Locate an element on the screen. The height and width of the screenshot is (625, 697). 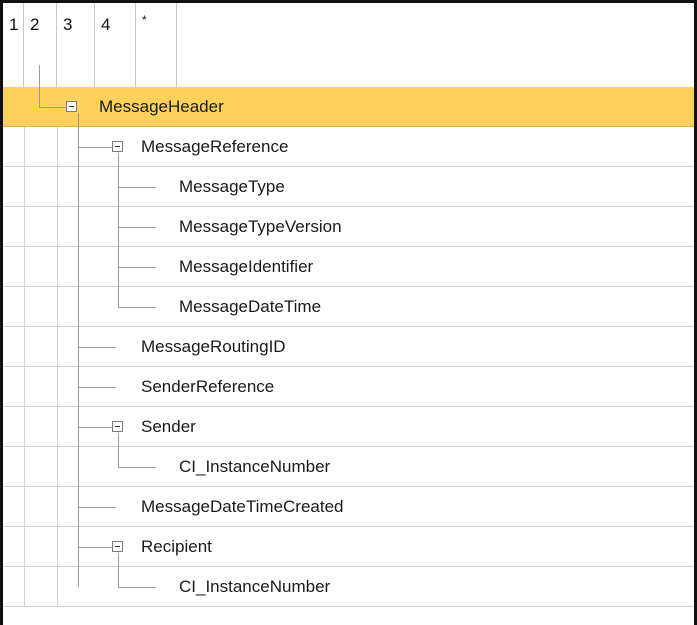
tree-node-label: SenderReference is located at coordinates (208, 386).